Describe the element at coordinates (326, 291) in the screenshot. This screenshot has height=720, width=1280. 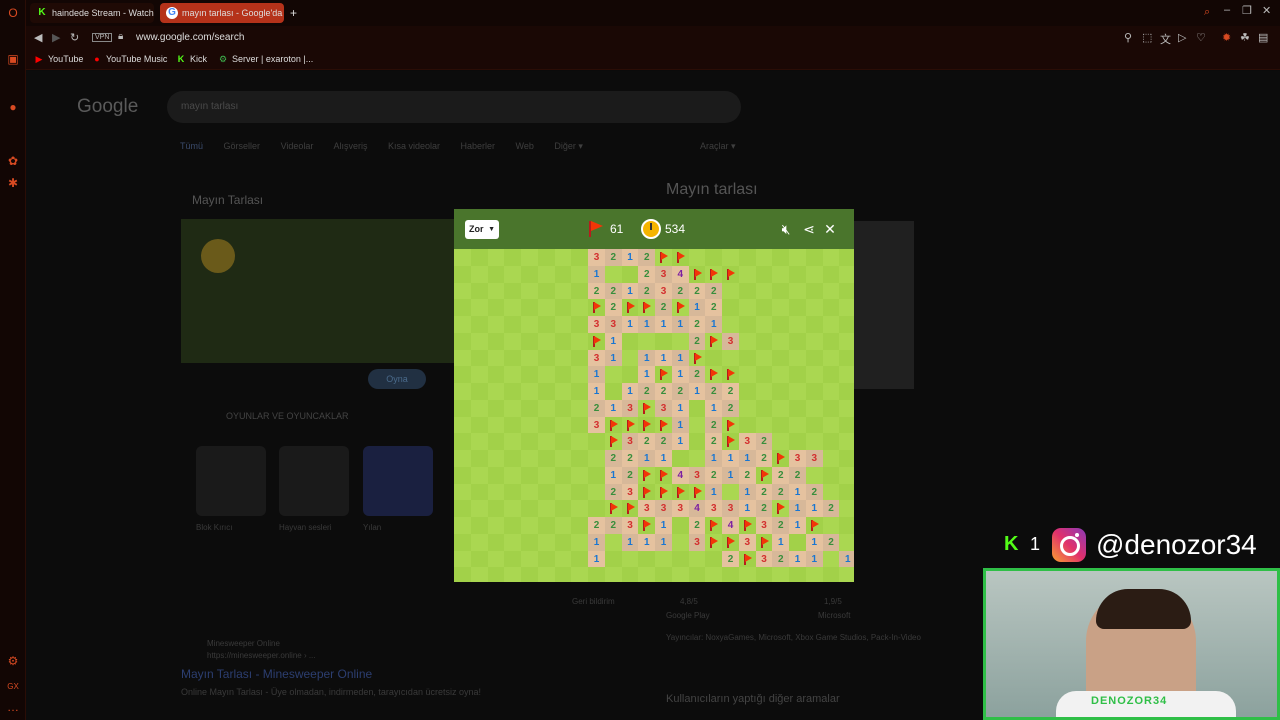
I see `game-hero-image` at that location.